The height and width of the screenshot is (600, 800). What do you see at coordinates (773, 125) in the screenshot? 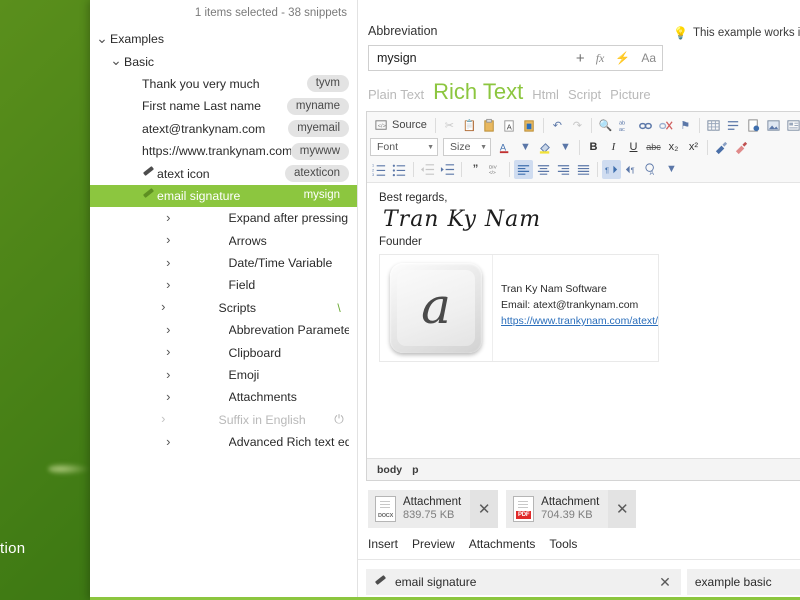
I see `image-icon` at bounding box center [773, 125].